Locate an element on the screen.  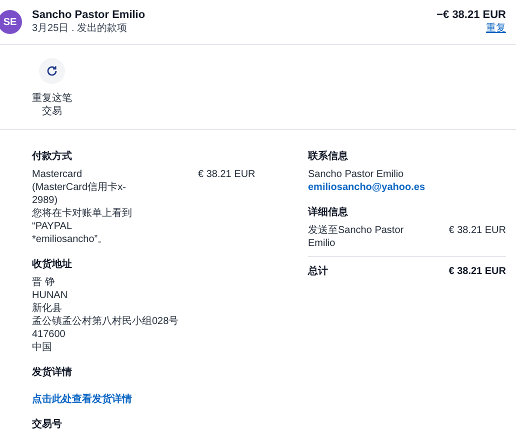
avatar: SE is located at coordinates (11, 22).